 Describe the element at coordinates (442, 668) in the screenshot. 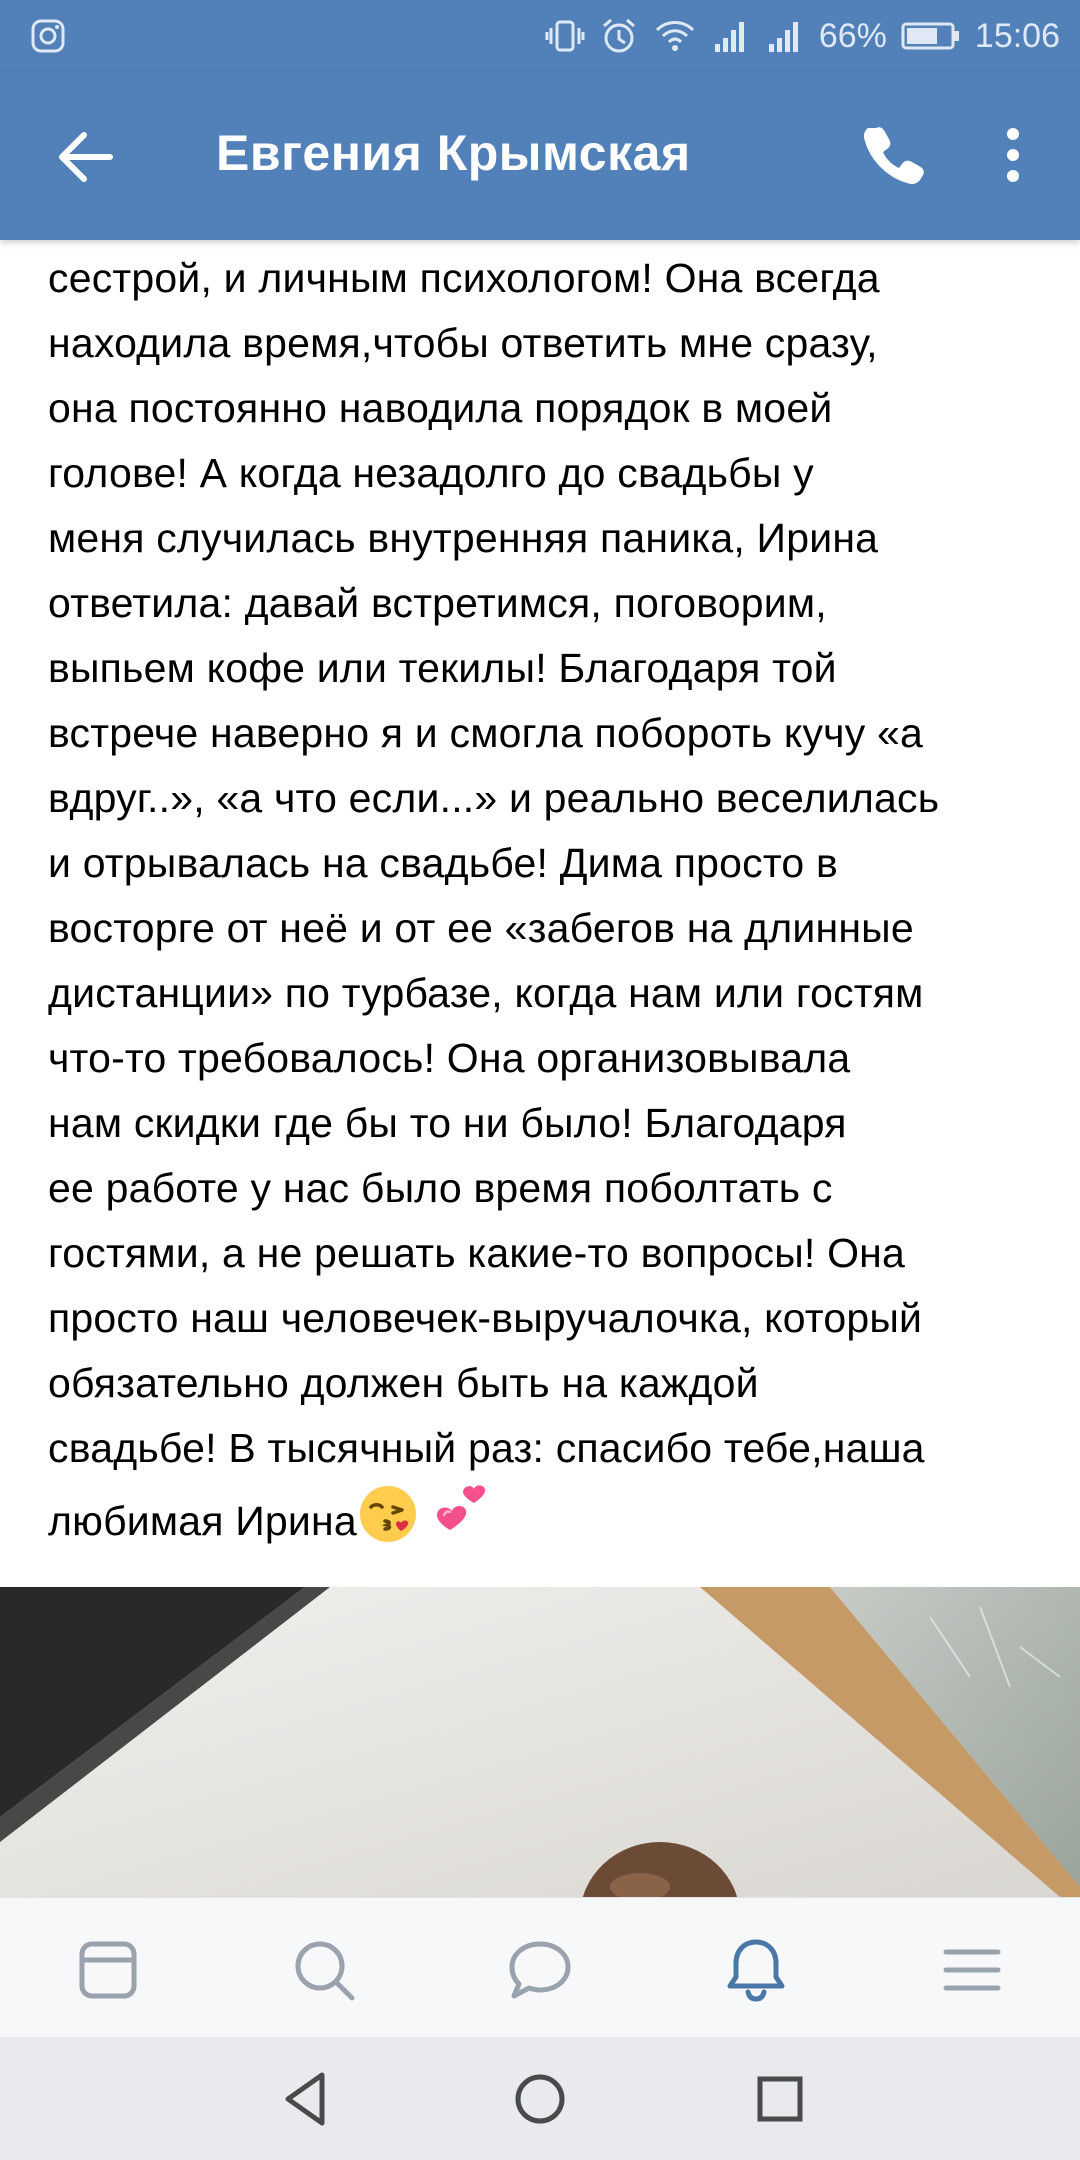

I see `post-line: выпьем кофе или текилы! Благодаря той` at that location.